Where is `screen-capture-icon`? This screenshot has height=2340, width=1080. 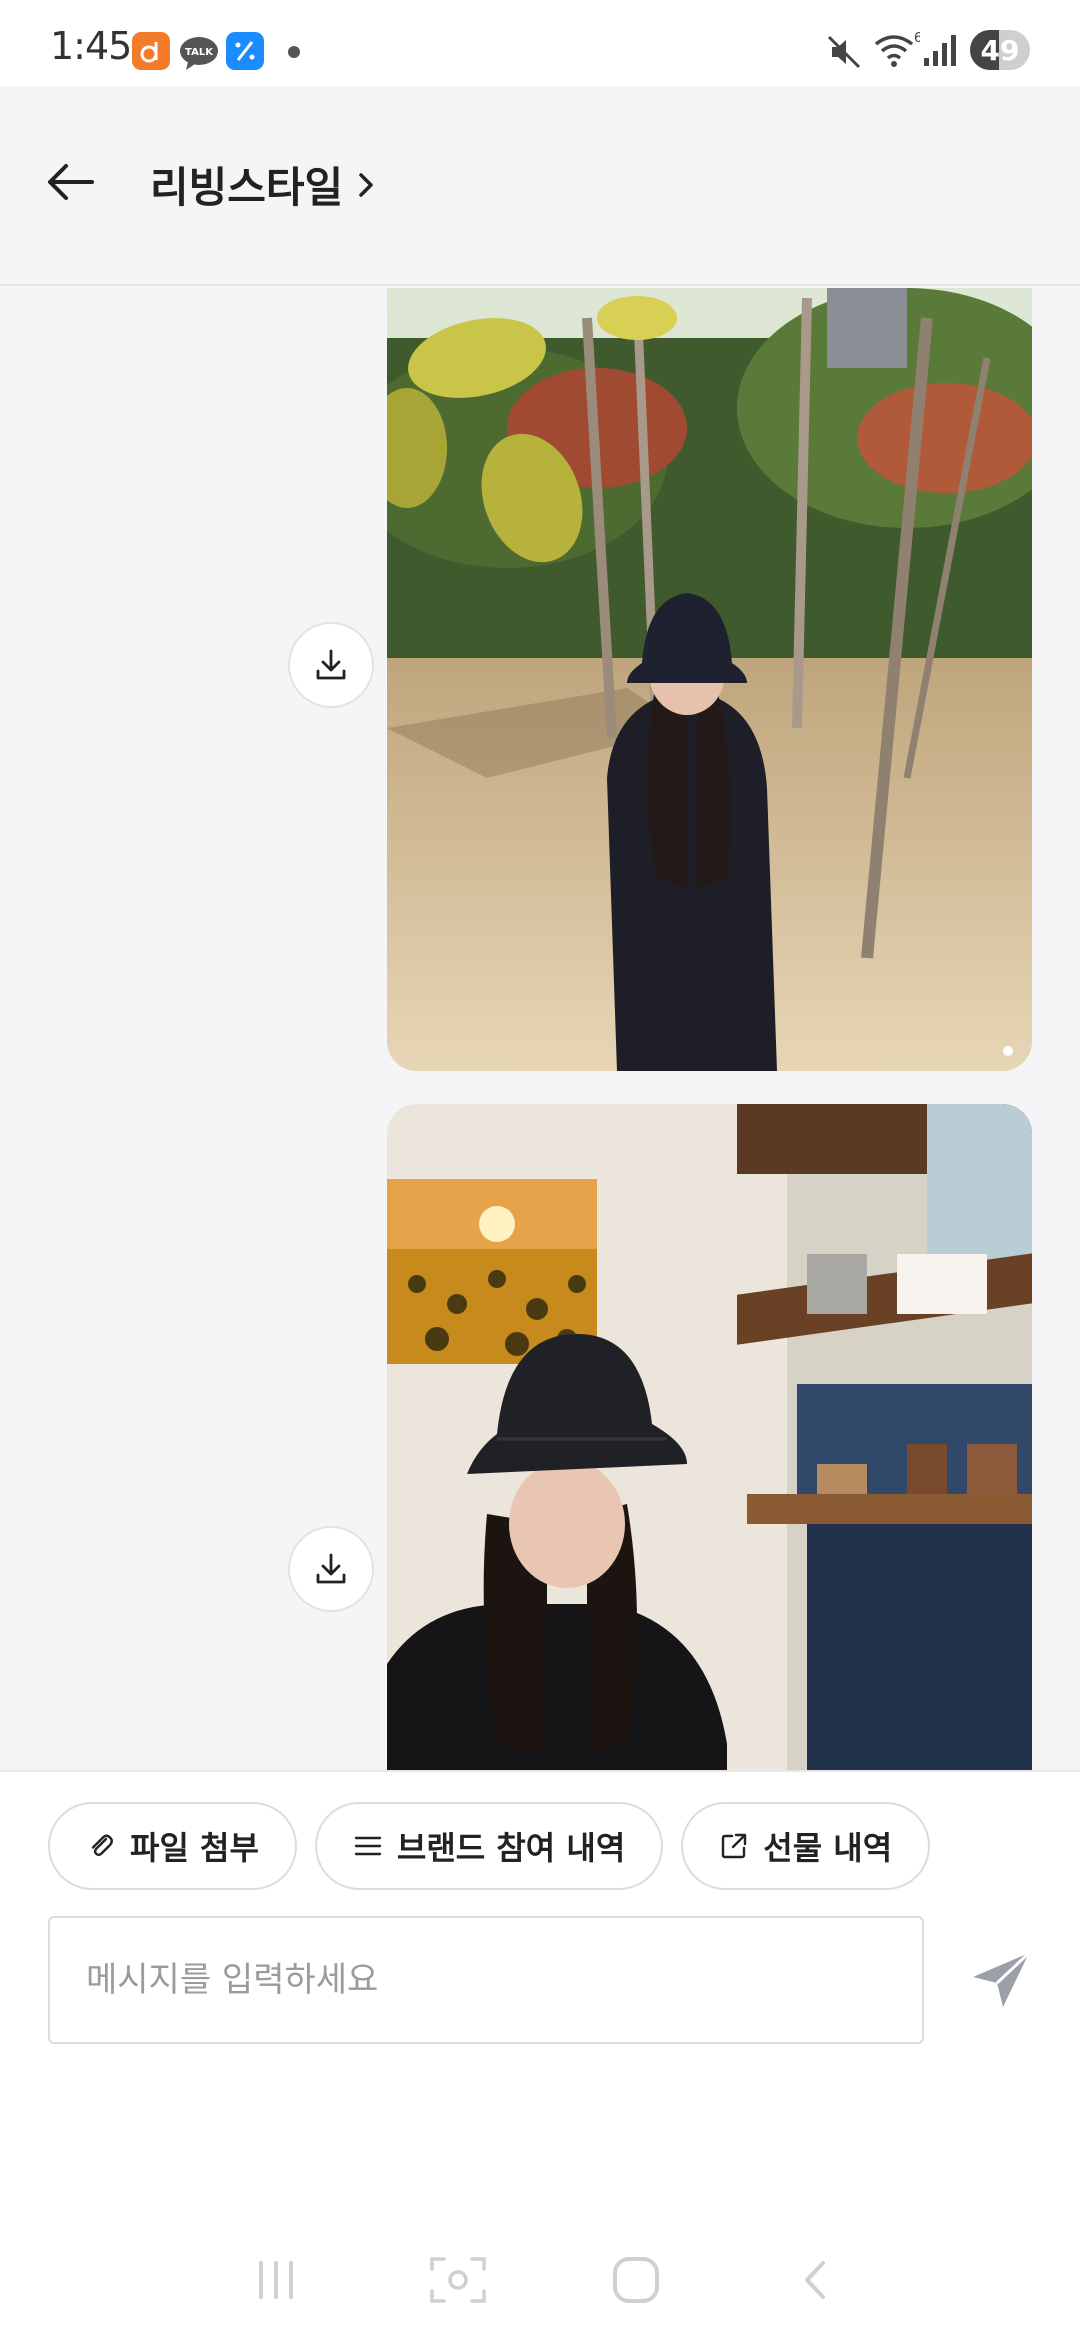 screen-capture-icon is located at coordinates (458, 2280).